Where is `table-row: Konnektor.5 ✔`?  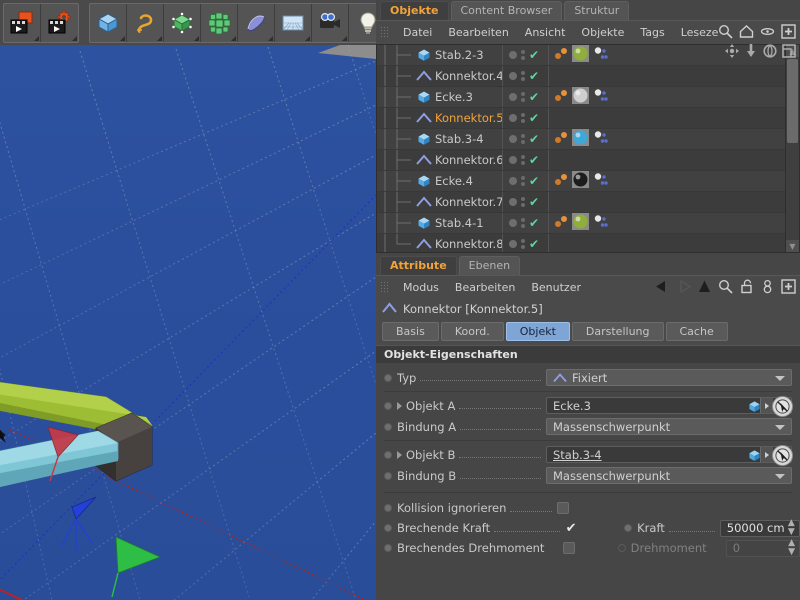
table-row: Konnektor.5 ✔ is located at coordinates (581, 118).